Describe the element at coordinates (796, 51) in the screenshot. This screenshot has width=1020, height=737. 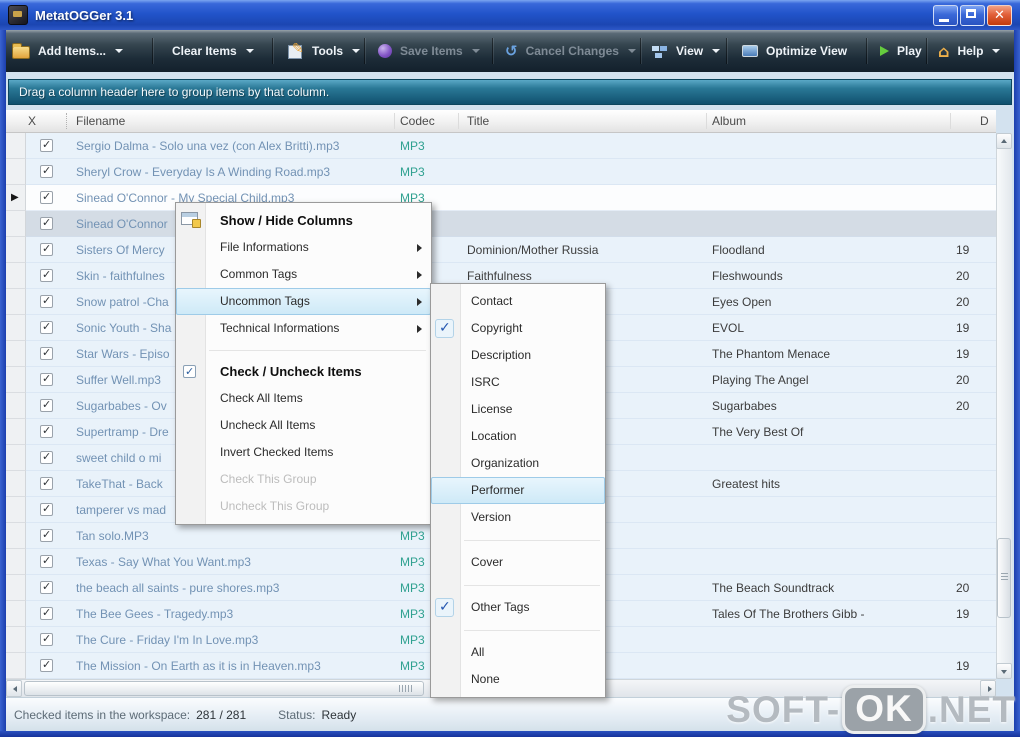
I see `toolbar-button-optimize-view: Optimize View` at that location.